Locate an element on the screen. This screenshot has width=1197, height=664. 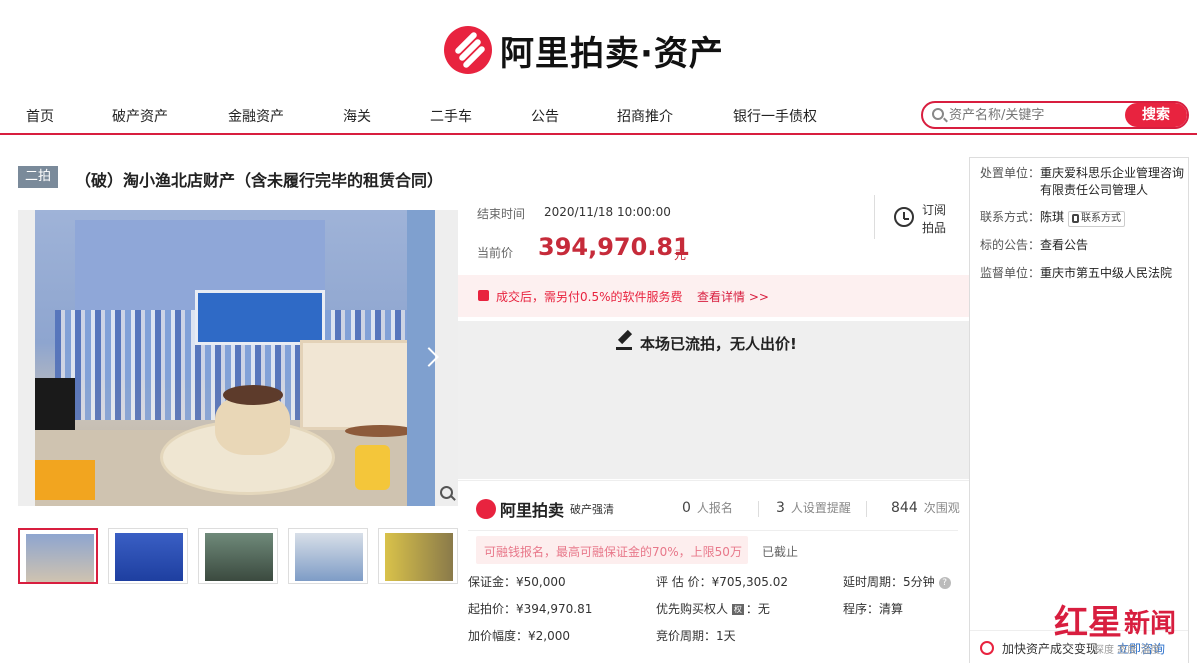
brand-sub: 破产强清 is located at coordinates (592, 509).